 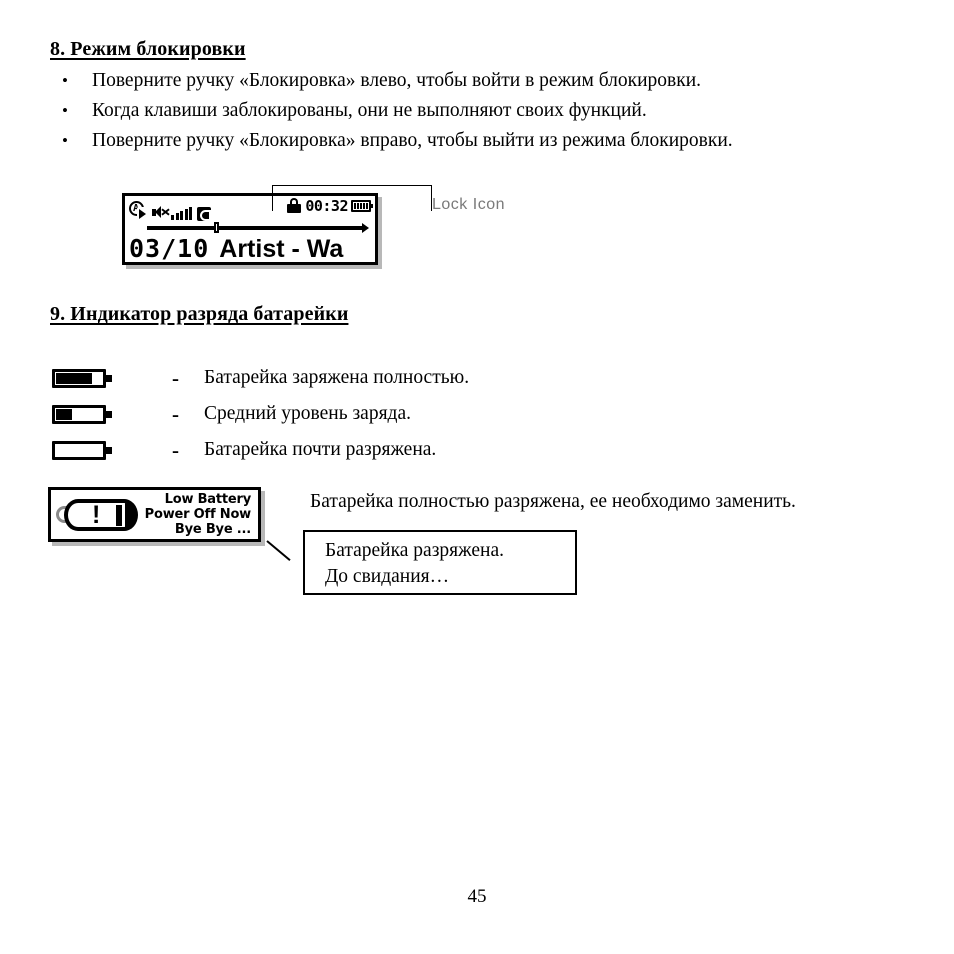 I want to click on section-heading-lock-mode: 8. Режим блокировки, so click(x=148, y=49).